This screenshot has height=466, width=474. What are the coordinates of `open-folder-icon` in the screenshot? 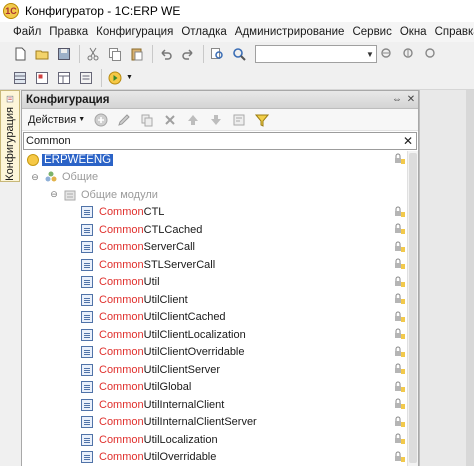 It's located at (42, 55).